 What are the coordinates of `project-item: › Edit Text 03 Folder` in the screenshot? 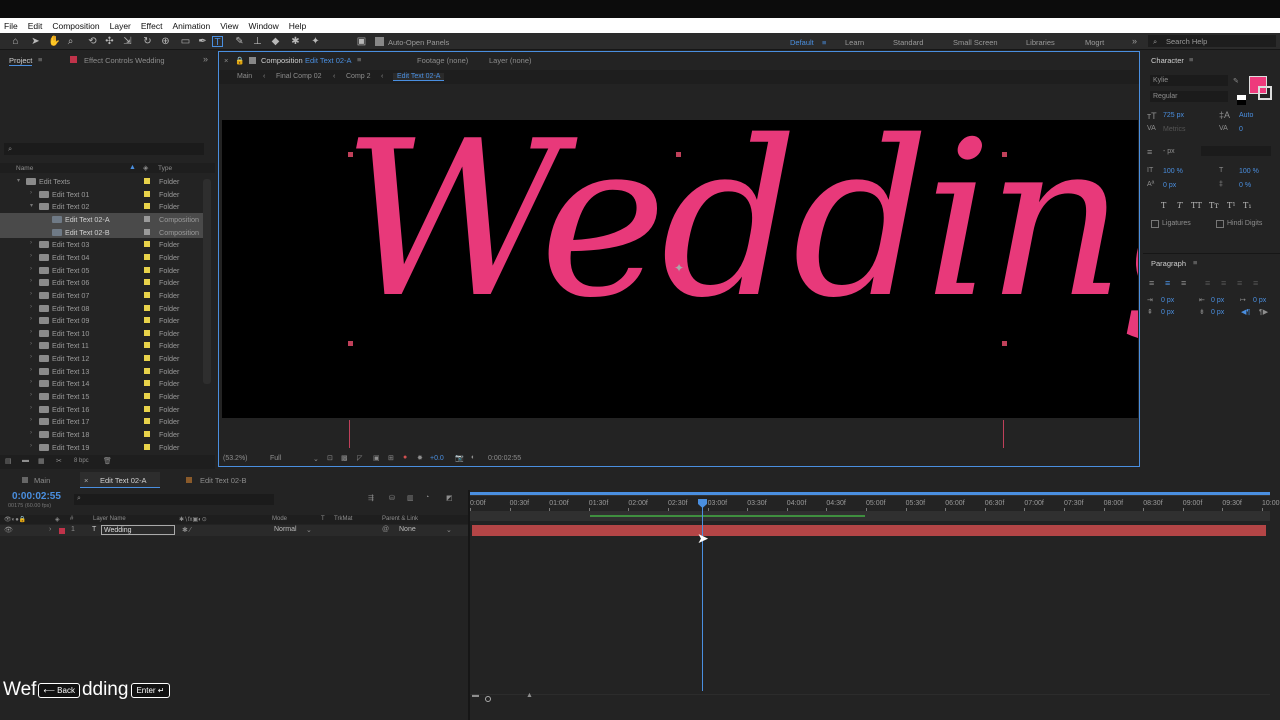 It's located at (102, 244).